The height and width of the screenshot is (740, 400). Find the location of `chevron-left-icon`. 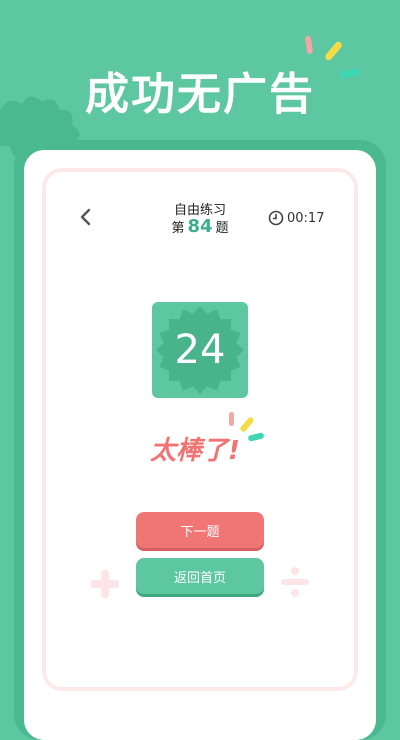

chevron-left-icon is located at coordinates (85, 217).